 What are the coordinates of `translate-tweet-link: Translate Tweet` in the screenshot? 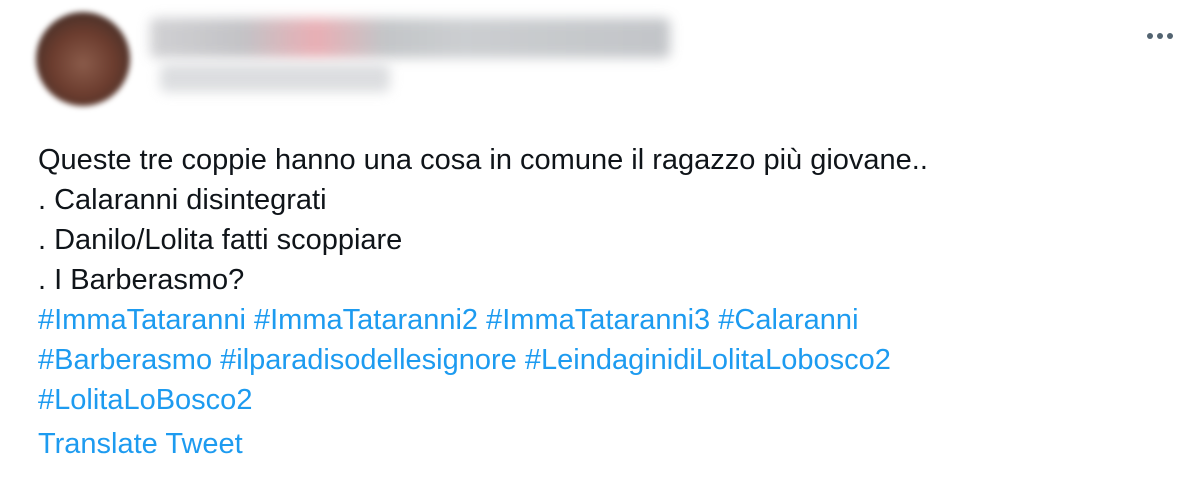 It's located at (613, 444).